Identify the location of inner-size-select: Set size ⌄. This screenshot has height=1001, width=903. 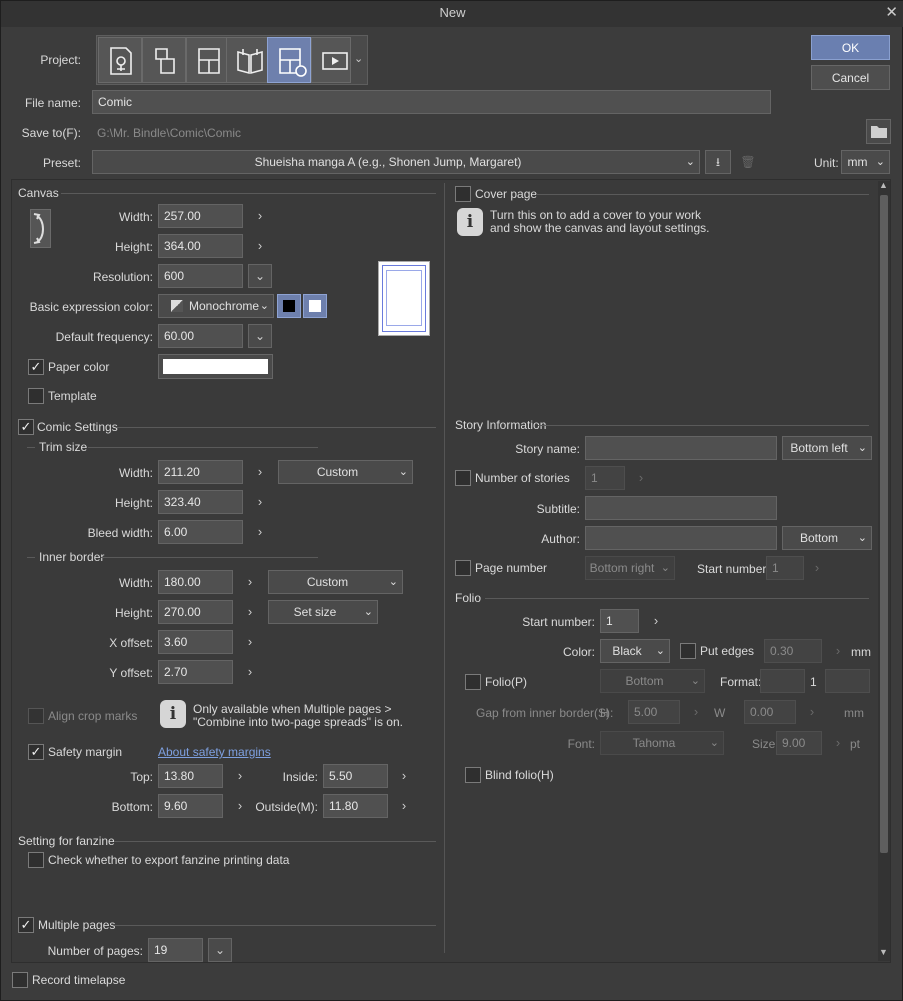
(323, 612).